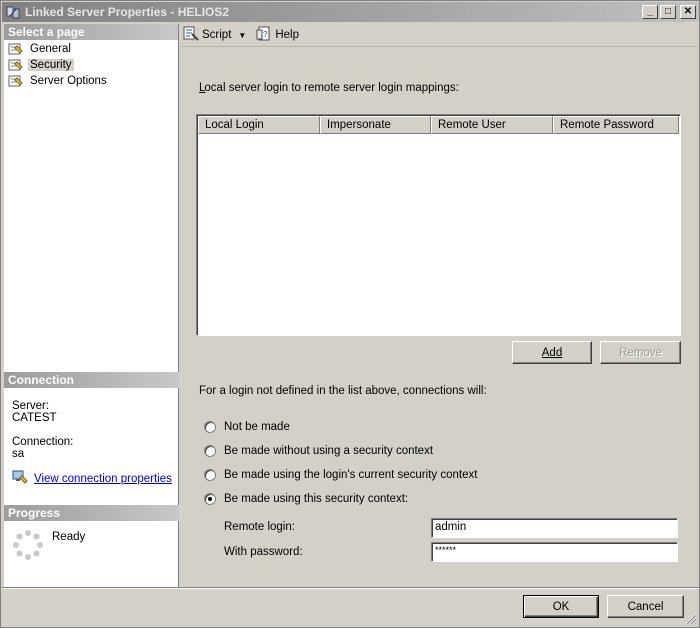  I want to click on progress-spinner-icon, so click(28, 546).